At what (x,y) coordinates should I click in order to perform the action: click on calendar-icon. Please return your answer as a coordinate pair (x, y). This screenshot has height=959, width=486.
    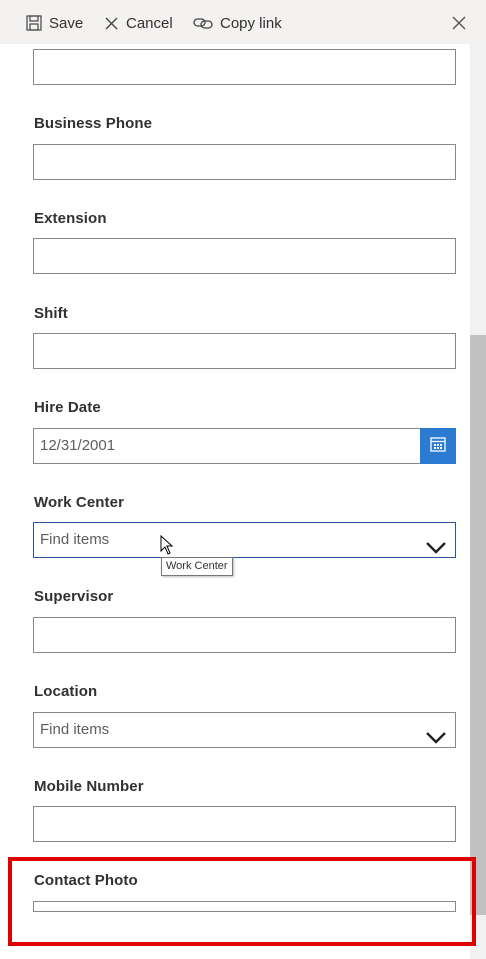
    Looking at the image, I should click on (438, 446).